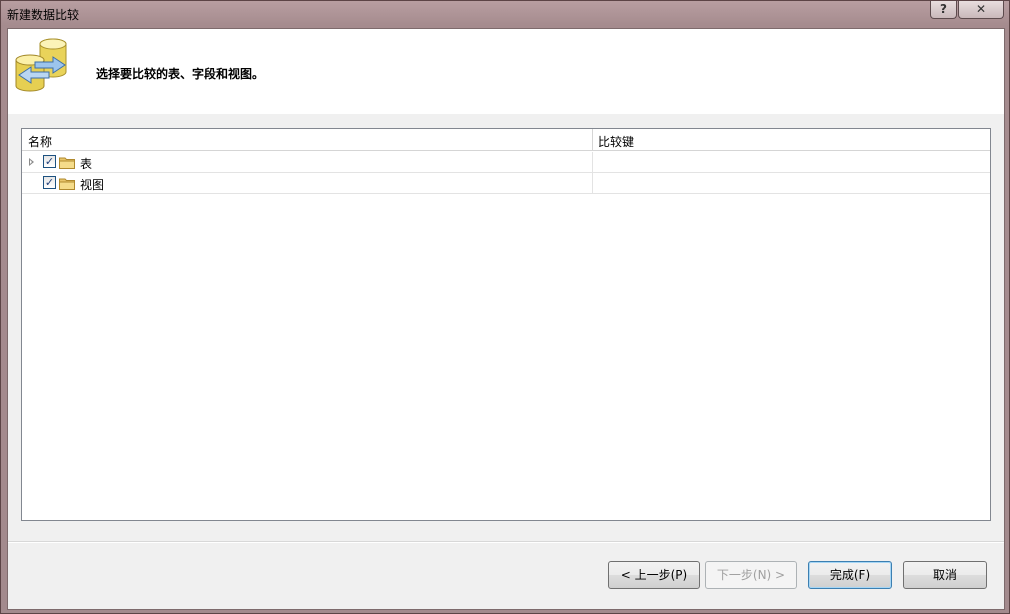 Image resolution: width=1010 pixels, height=614 pixels. Describe the element at coordinates (49, 161) in the screenshot. I see `tables-checkbox: ✓` at that location.